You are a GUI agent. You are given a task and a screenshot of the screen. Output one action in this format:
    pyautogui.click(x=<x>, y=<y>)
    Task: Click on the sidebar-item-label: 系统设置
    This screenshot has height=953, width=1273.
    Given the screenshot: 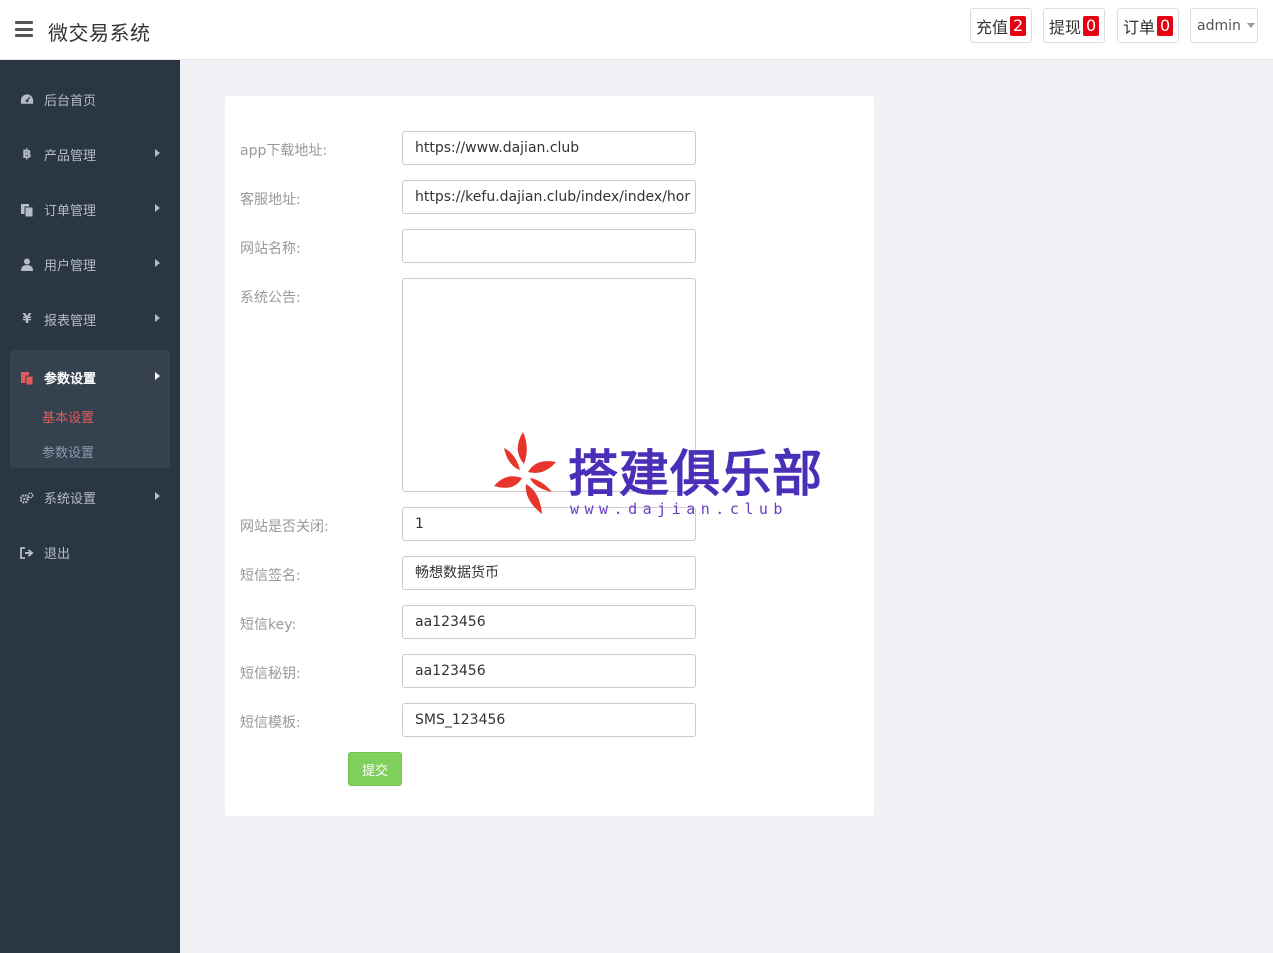 What is the action you would take?
    pyautogui.click(x=70, y=499)
    